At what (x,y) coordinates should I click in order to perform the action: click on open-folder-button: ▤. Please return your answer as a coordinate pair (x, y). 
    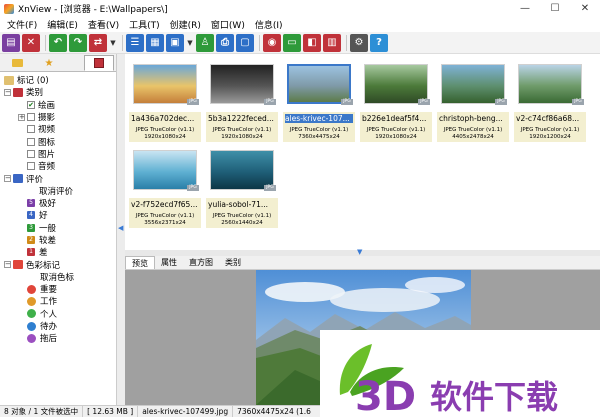
    Looking at the image, I should click on (11, 42).